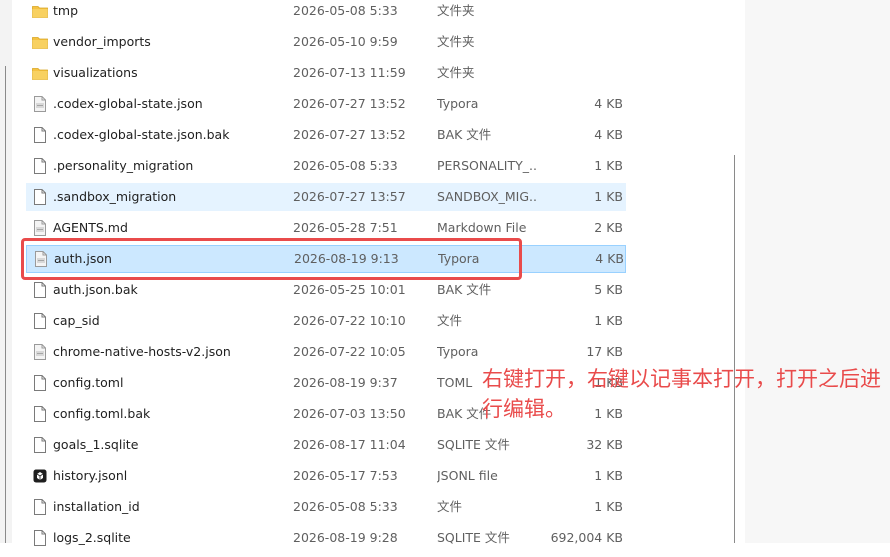 Image resolution: width=890 pixels, height=557 pixels. Describe the element at coordinates (608, 227) in the screenshot. I see `file-size: 2 KB` at that location.